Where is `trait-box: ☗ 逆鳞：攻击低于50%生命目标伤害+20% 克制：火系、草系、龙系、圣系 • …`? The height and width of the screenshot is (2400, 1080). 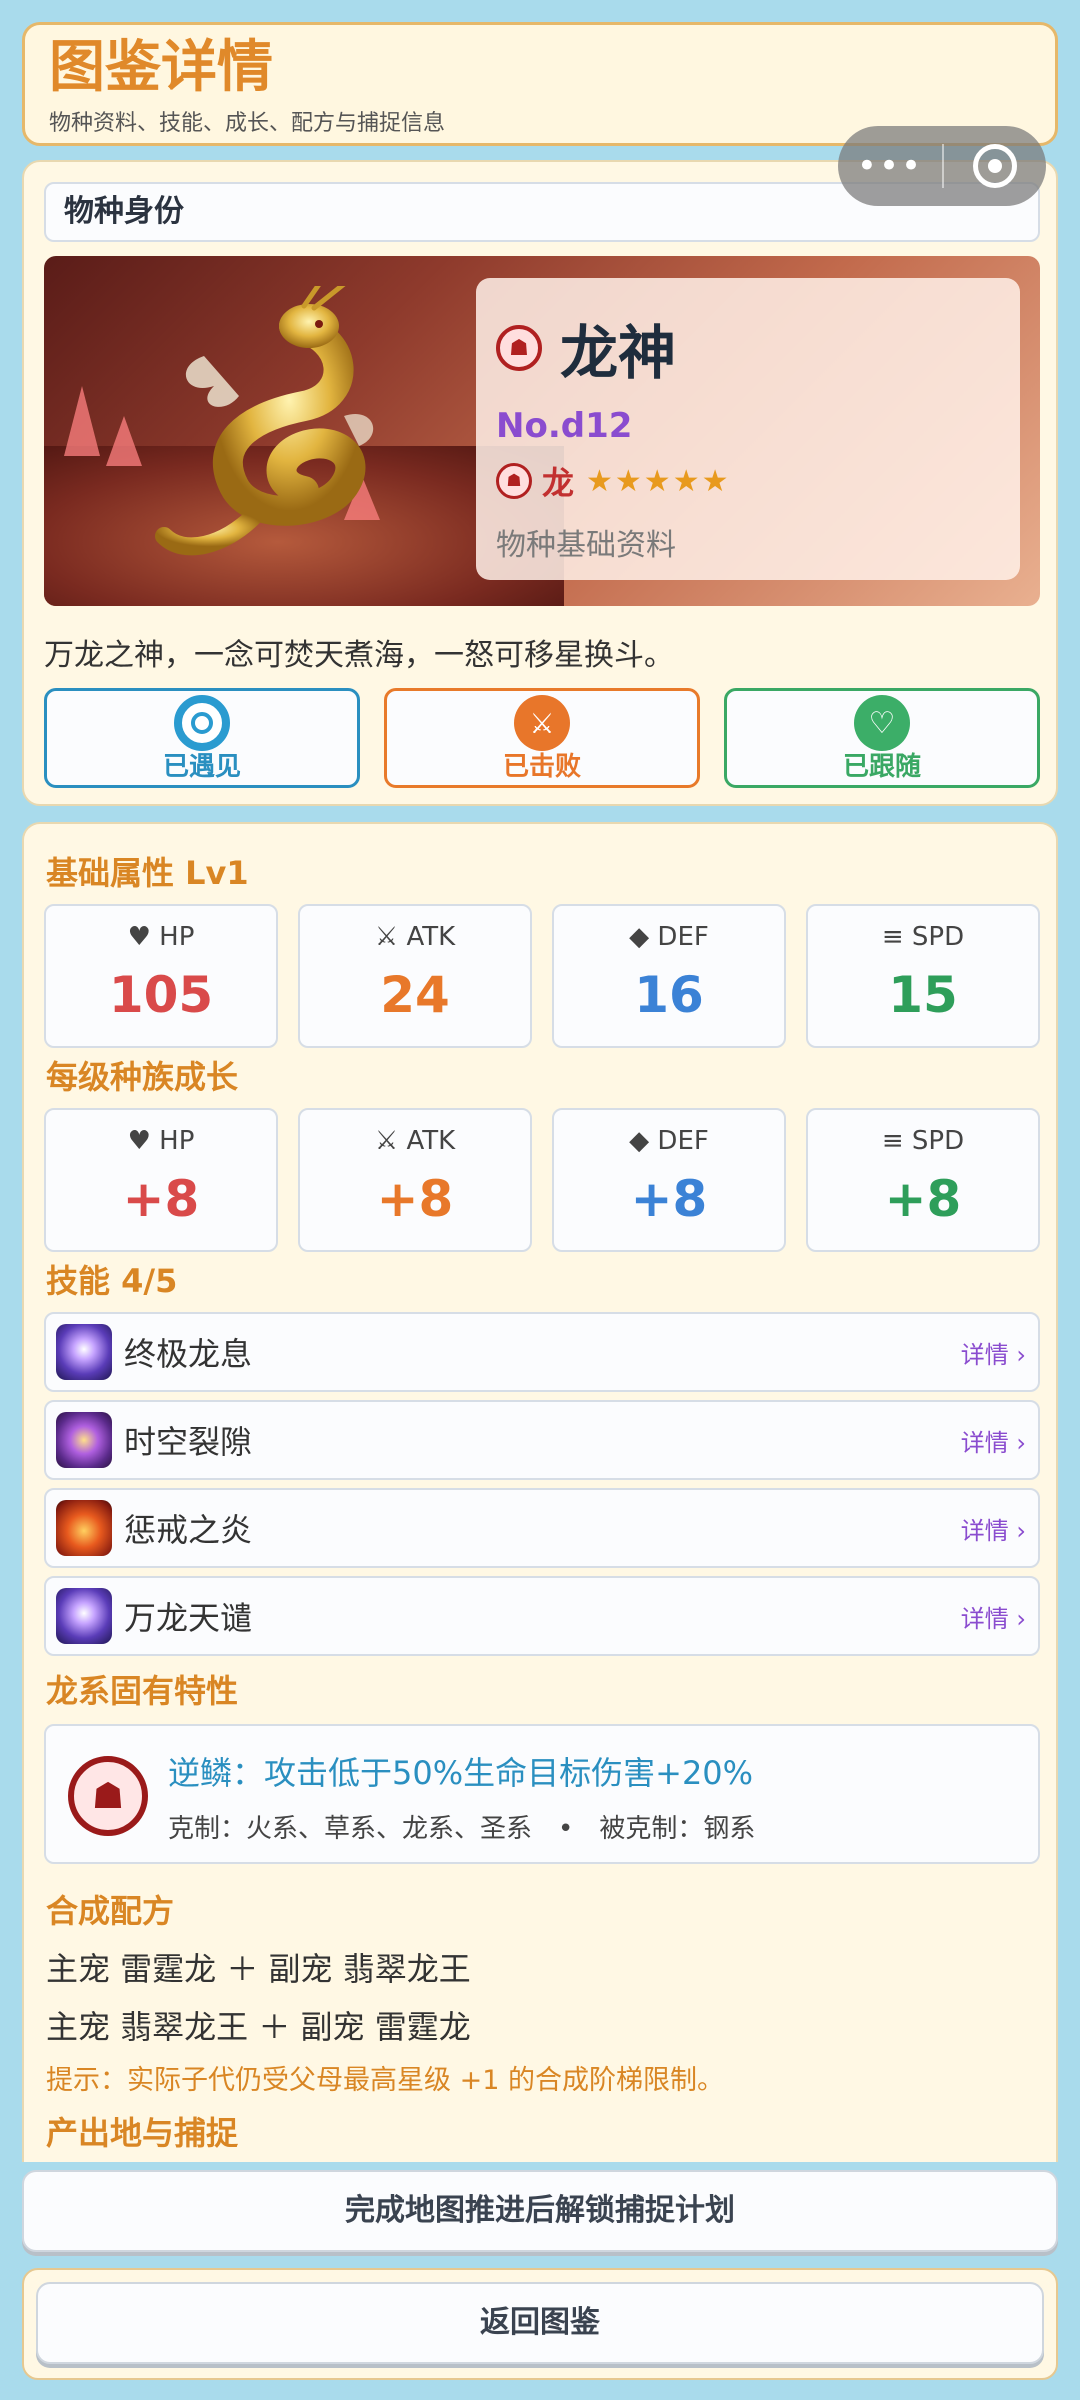 trait-box: ☗ 逆鳞：攻击低于50%生命目标伤害+20% 克制：火系、草系、龙系、圣系 • … is located at coordinates (542, 1794).